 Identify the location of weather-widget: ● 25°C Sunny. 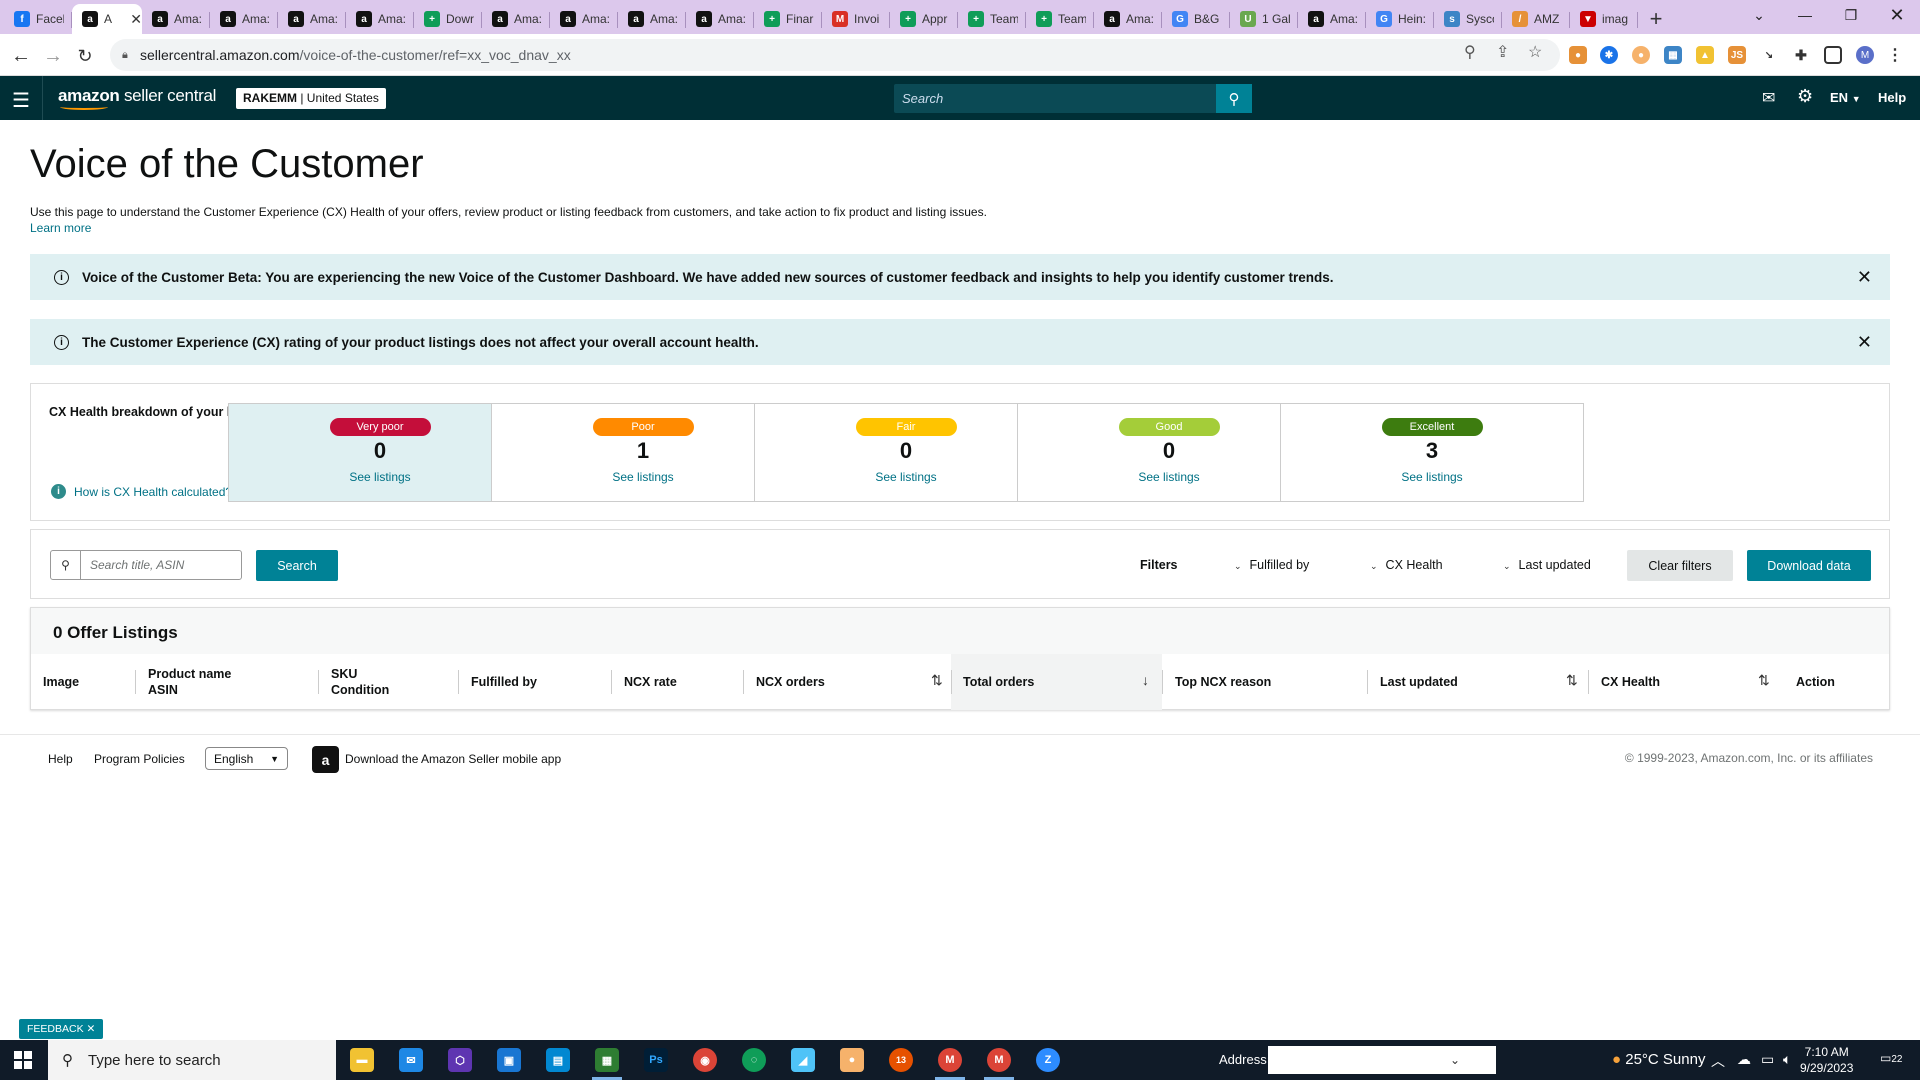
(1658, 1059).